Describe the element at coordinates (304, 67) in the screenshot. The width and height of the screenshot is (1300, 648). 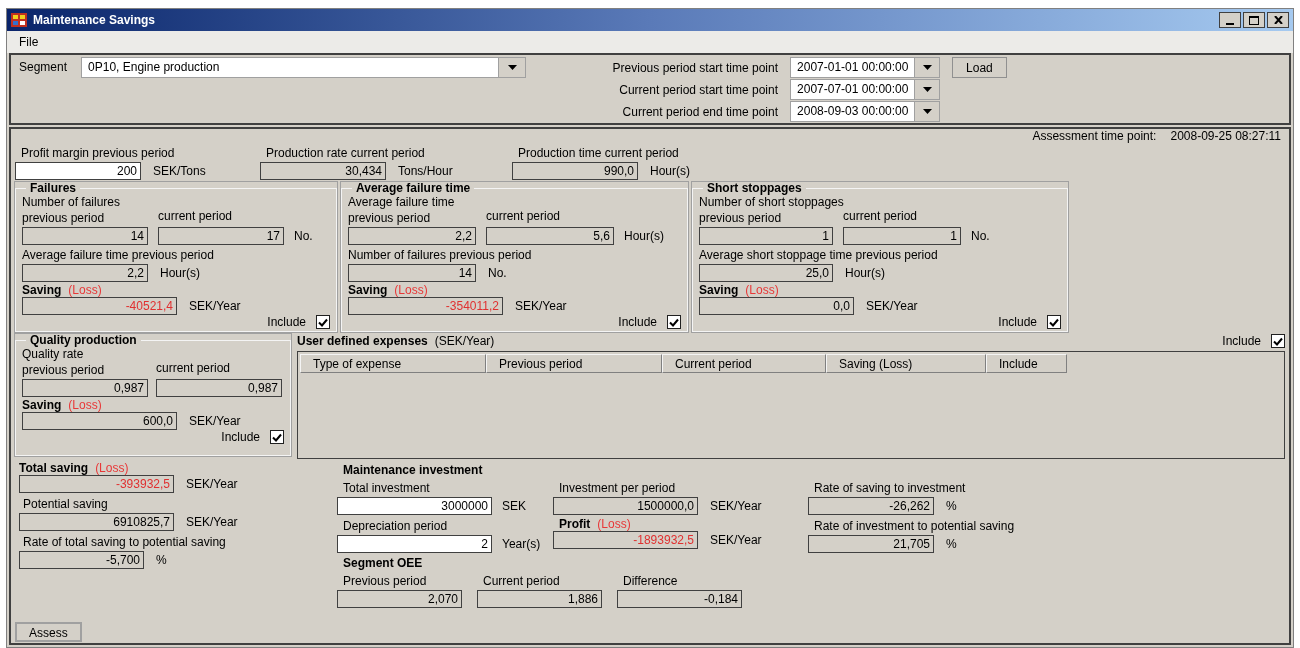
I see `dropdown: 0P10, Engine production` at that location.